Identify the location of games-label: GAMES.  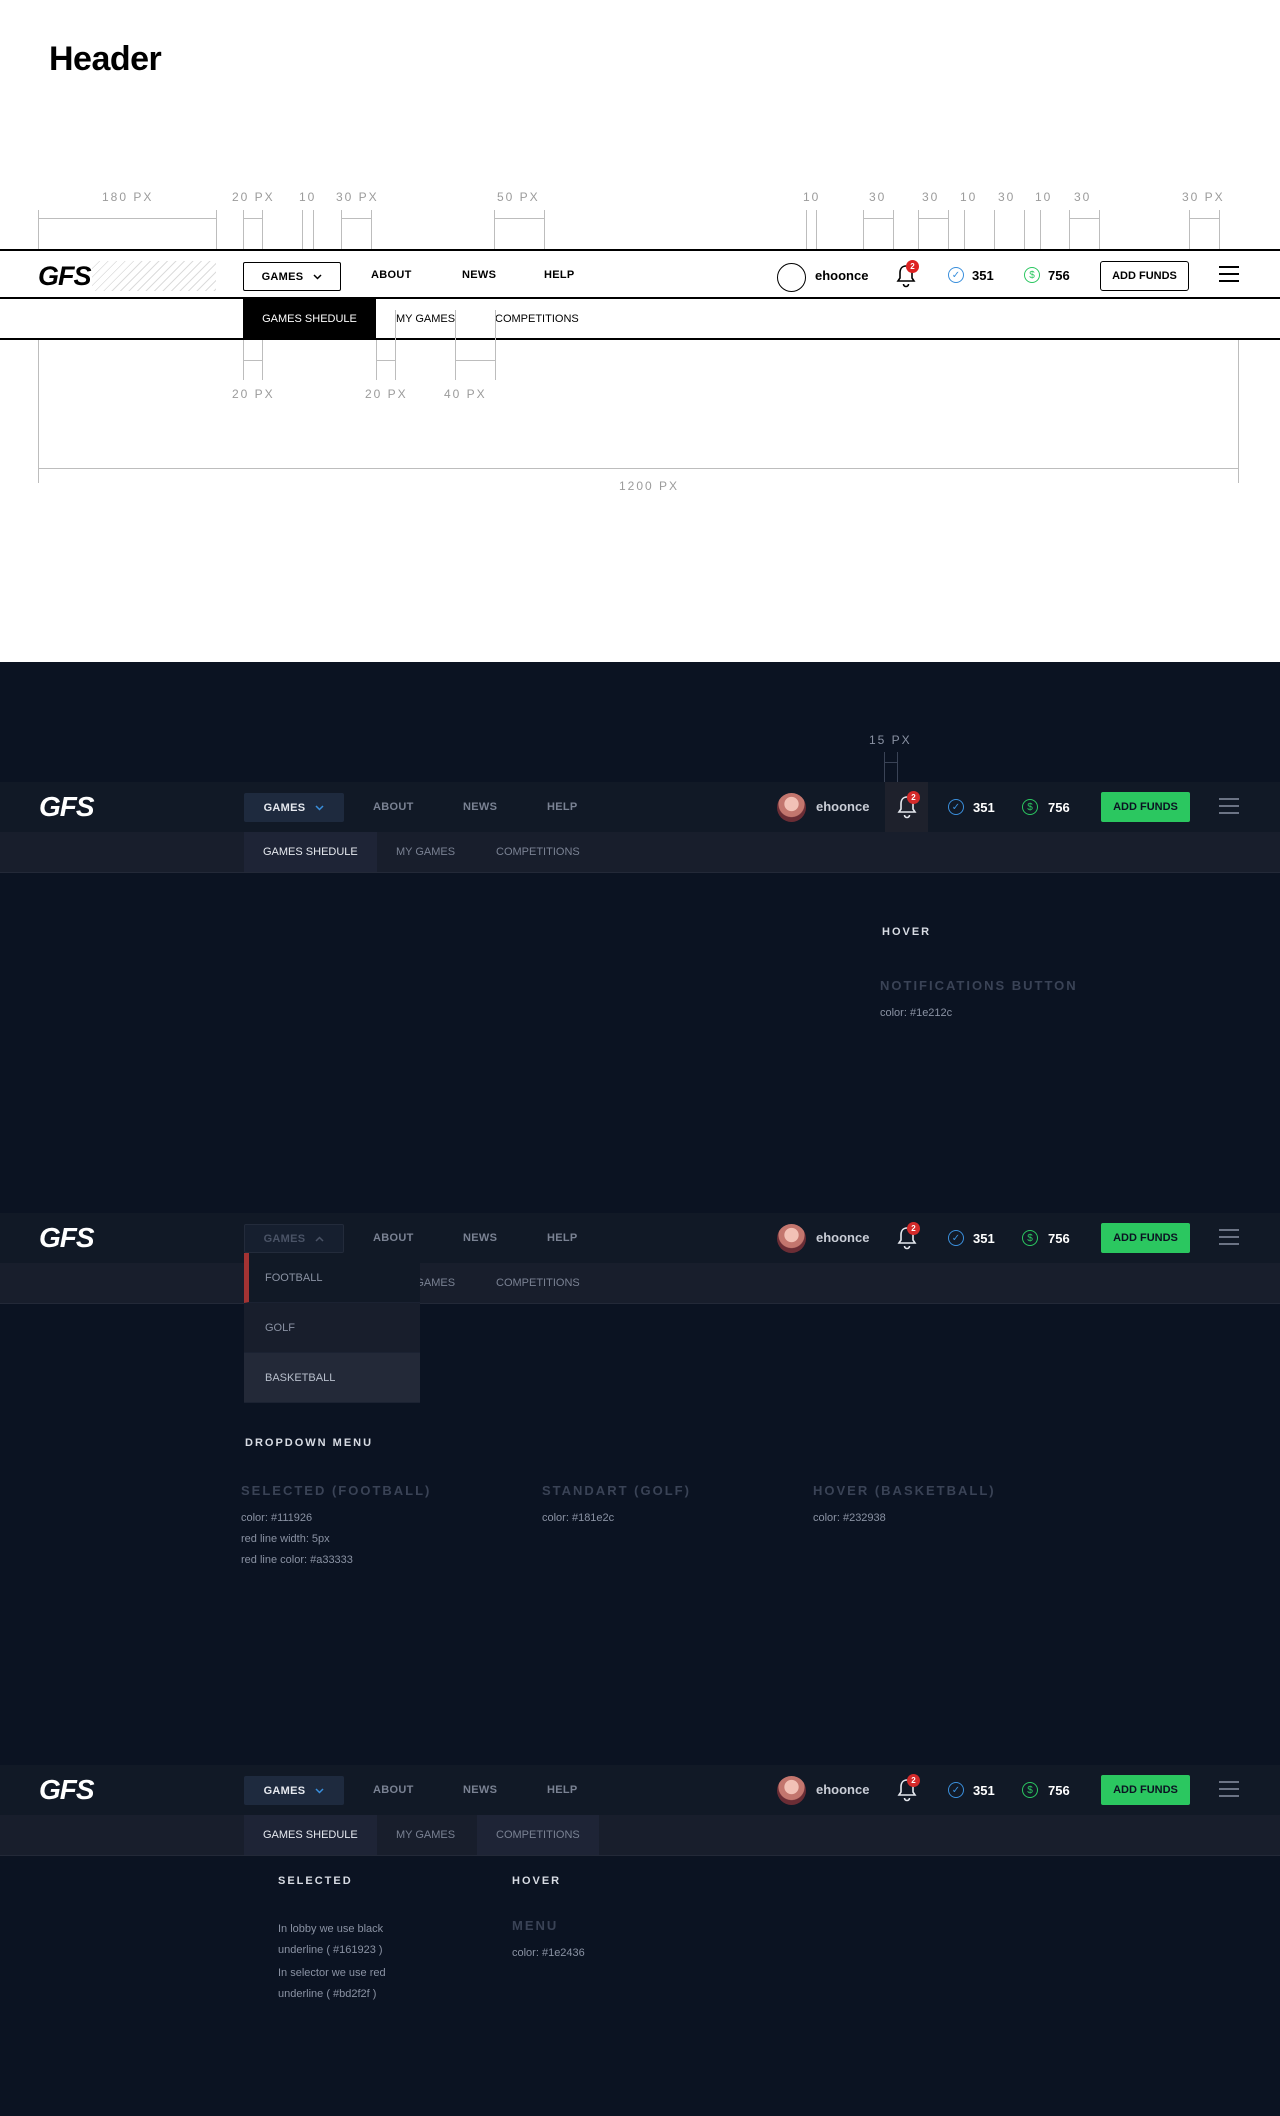
(284, 1790).